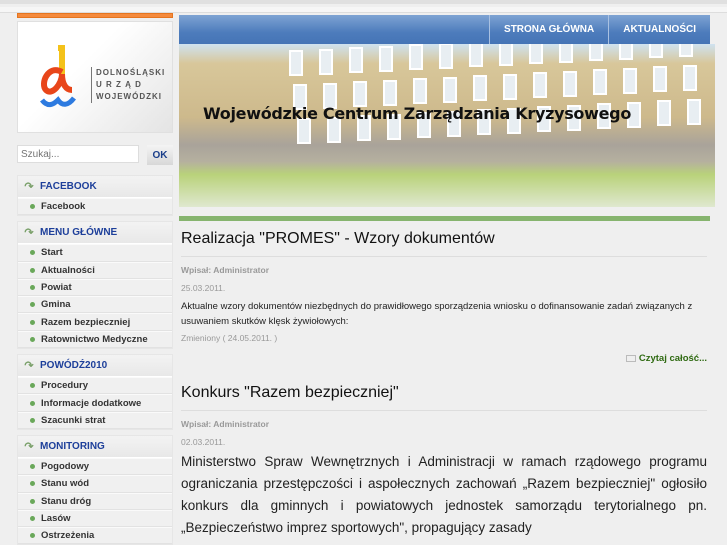 This screenshot has width=727, height=545. I want to click on sidebar-item: Ratownictwo Medyczne, so click(95, 339).